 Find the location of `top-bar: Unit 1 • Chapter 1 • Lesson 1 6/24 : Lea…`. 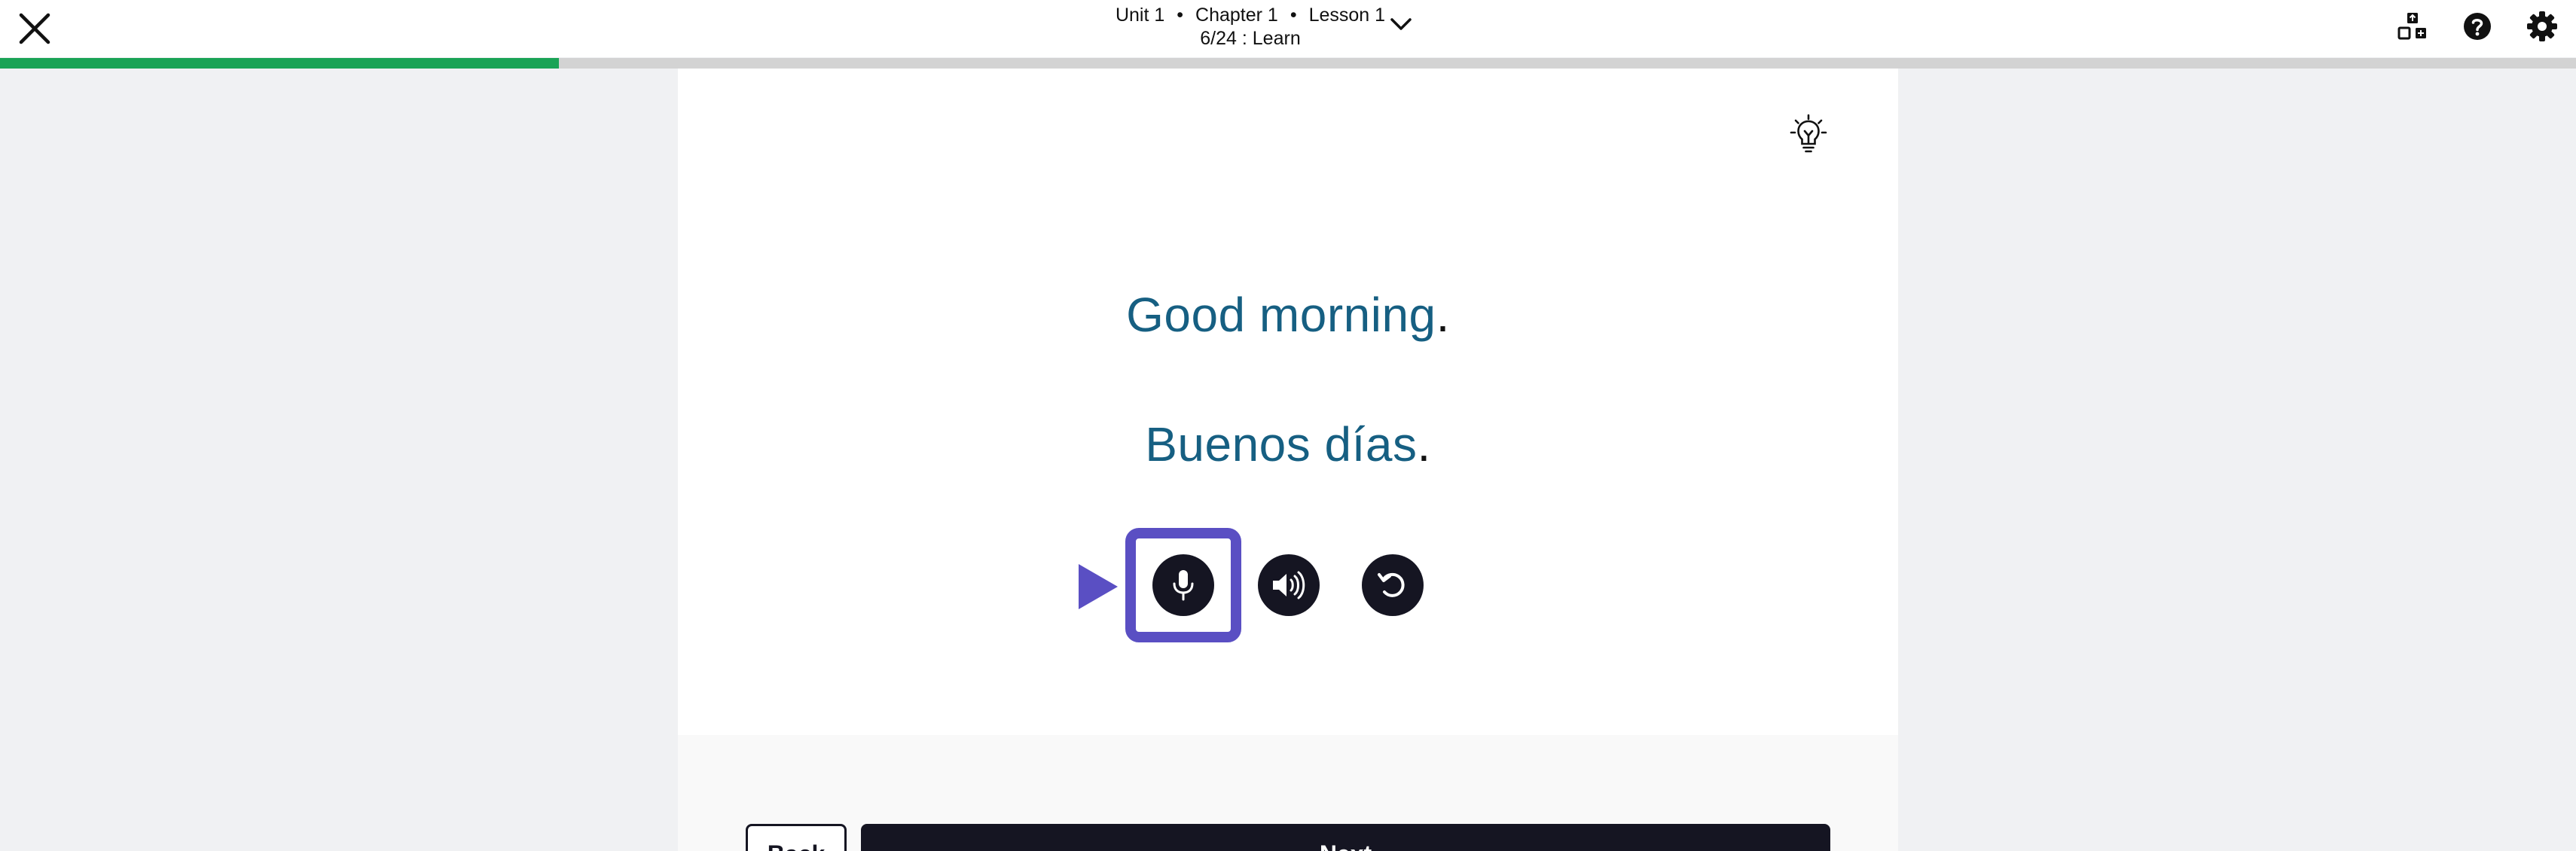

top-bar: Unit 1 • Chapter 1 • Lesson 1 6/24 : Lea… is located at coordinates (1288, 28).